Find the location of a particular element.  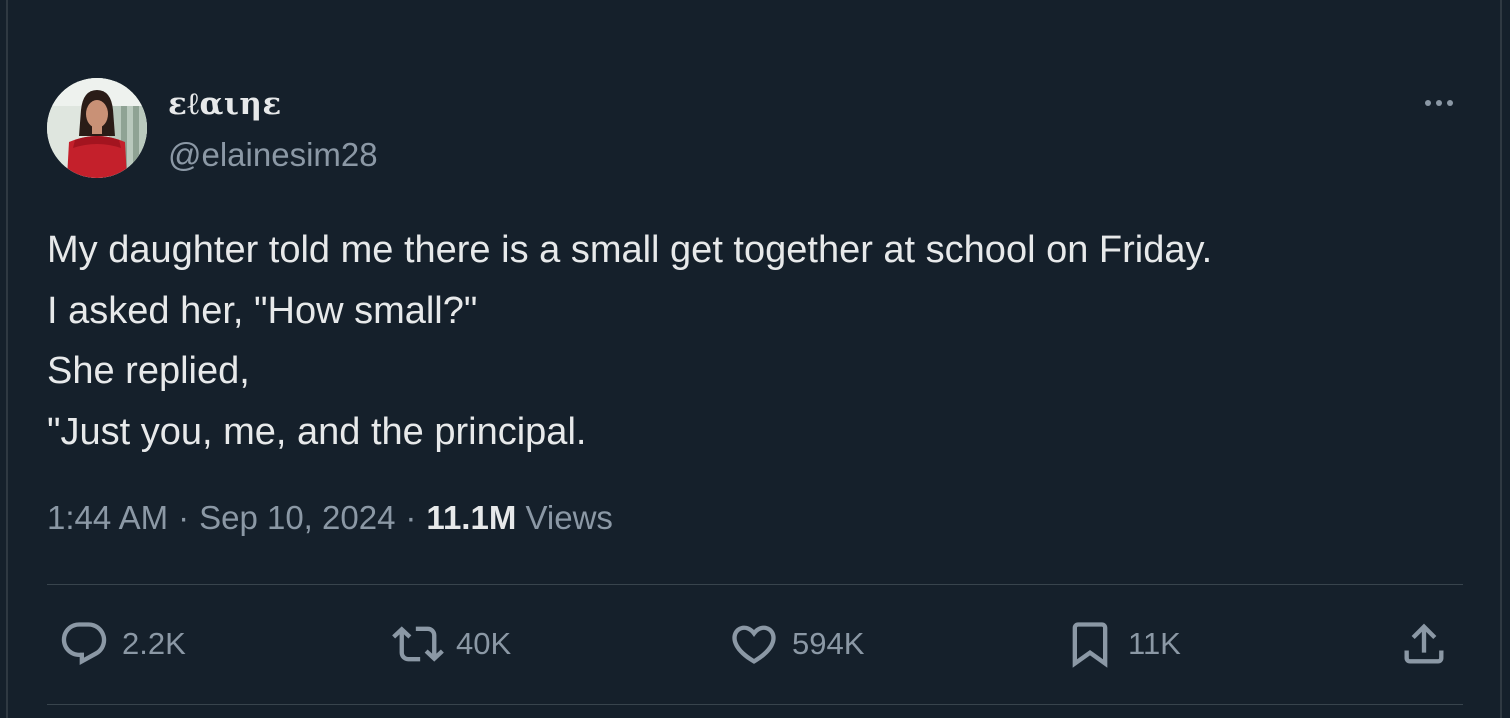

retweet-icon is located at coordinates (418, 644).